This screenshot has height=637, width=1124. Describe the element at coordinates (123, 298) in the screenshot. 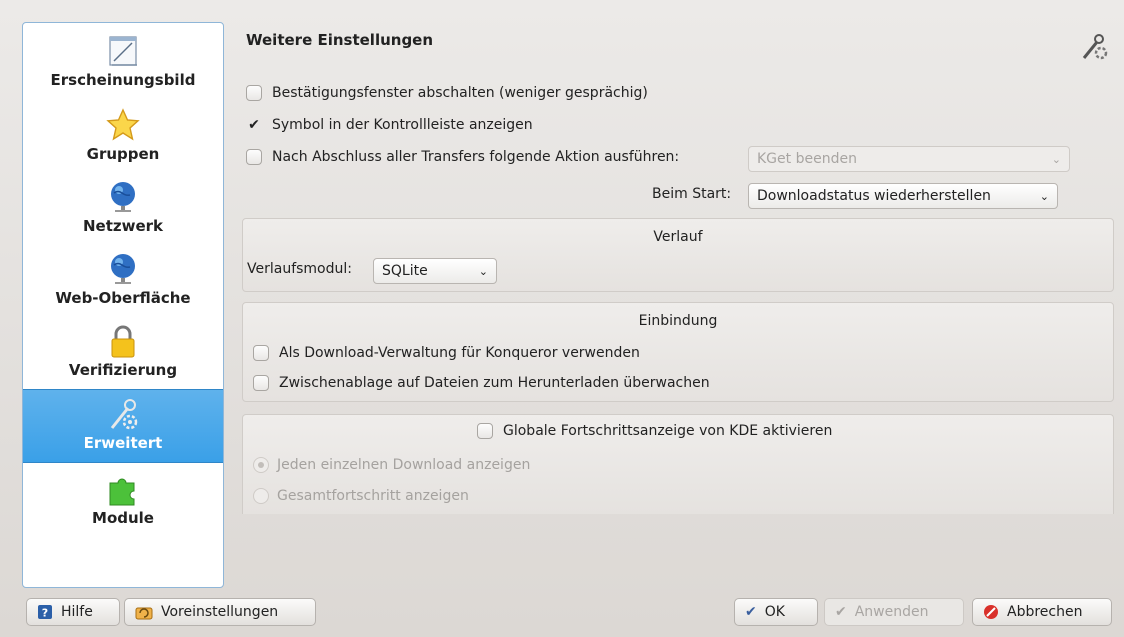

I see `sidebar-item-label: Web-Oberfläche` at that location.